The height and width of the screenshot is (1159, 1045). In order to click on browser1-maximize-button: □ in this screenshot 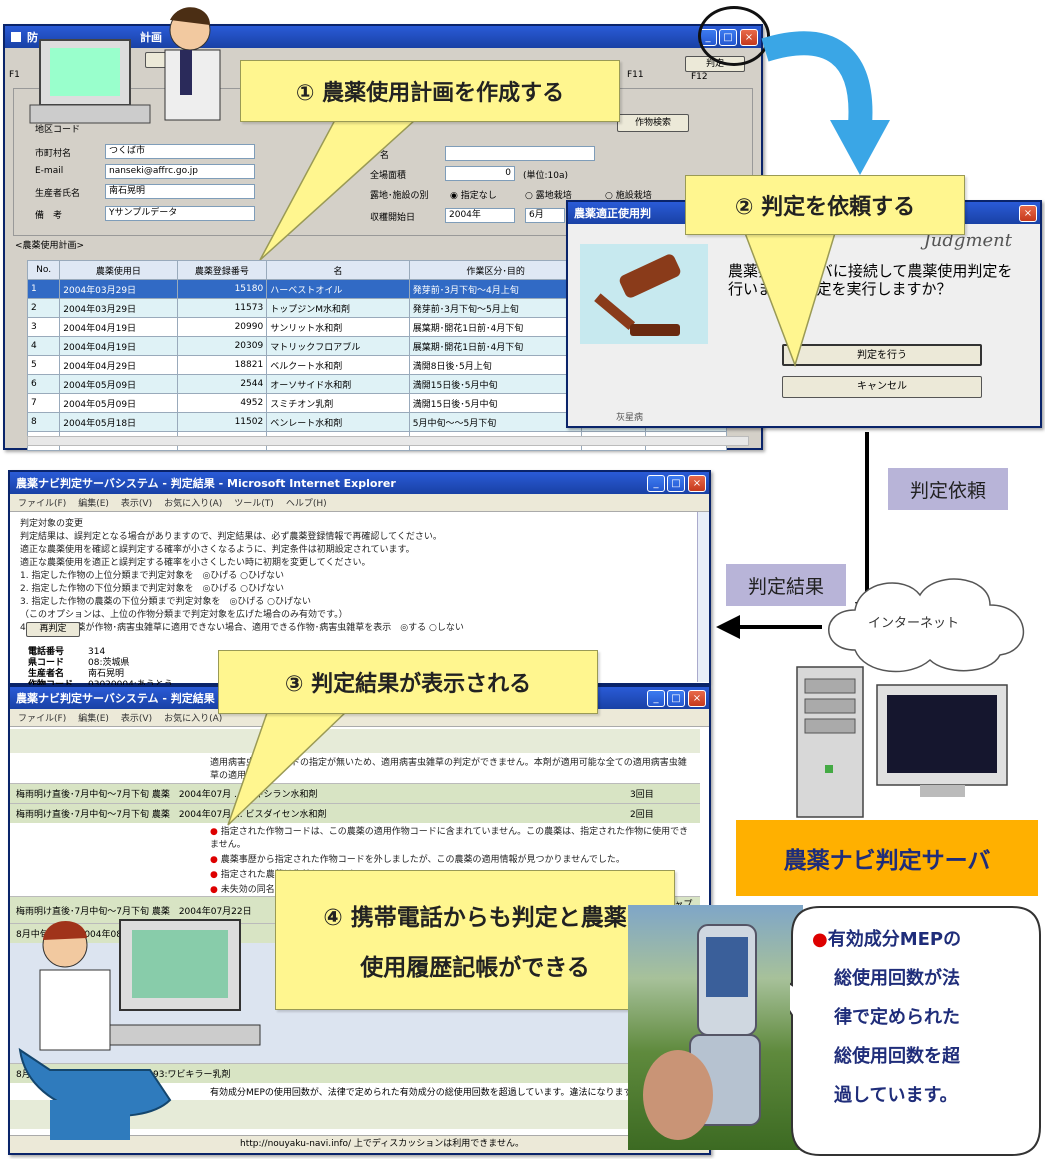, I will do `click(676, 483)`.